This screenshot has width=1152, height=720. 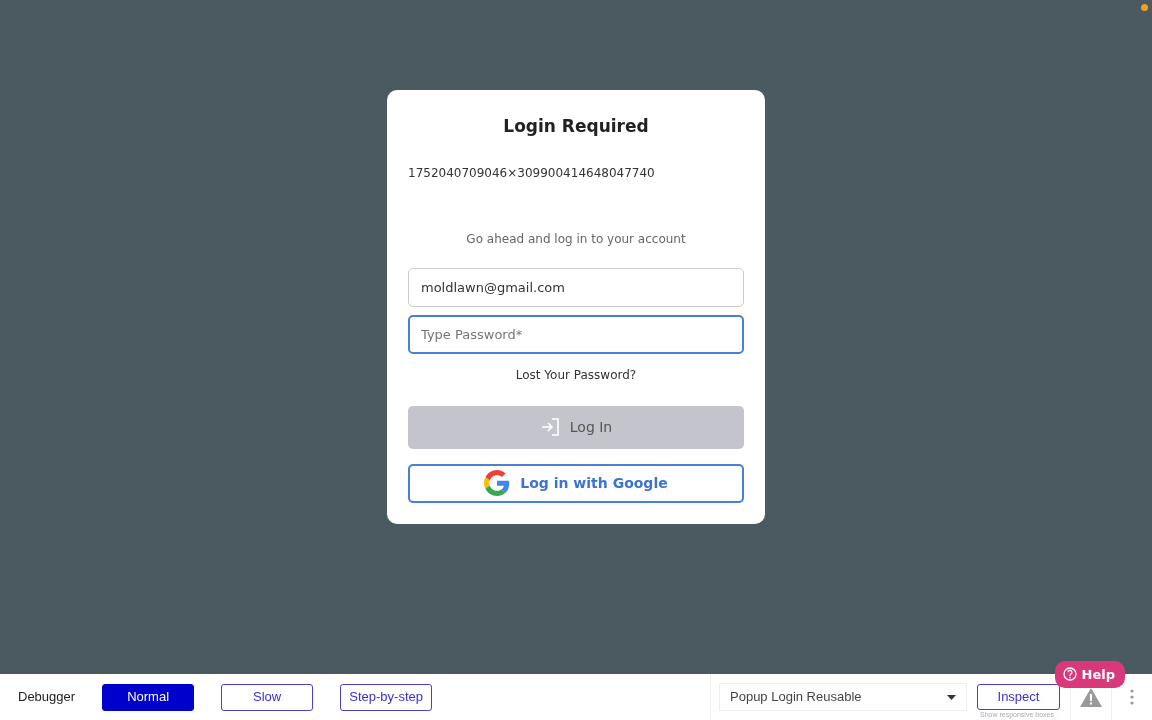 I want to click on password-field: Type Password*, so click(x=576, y=334).